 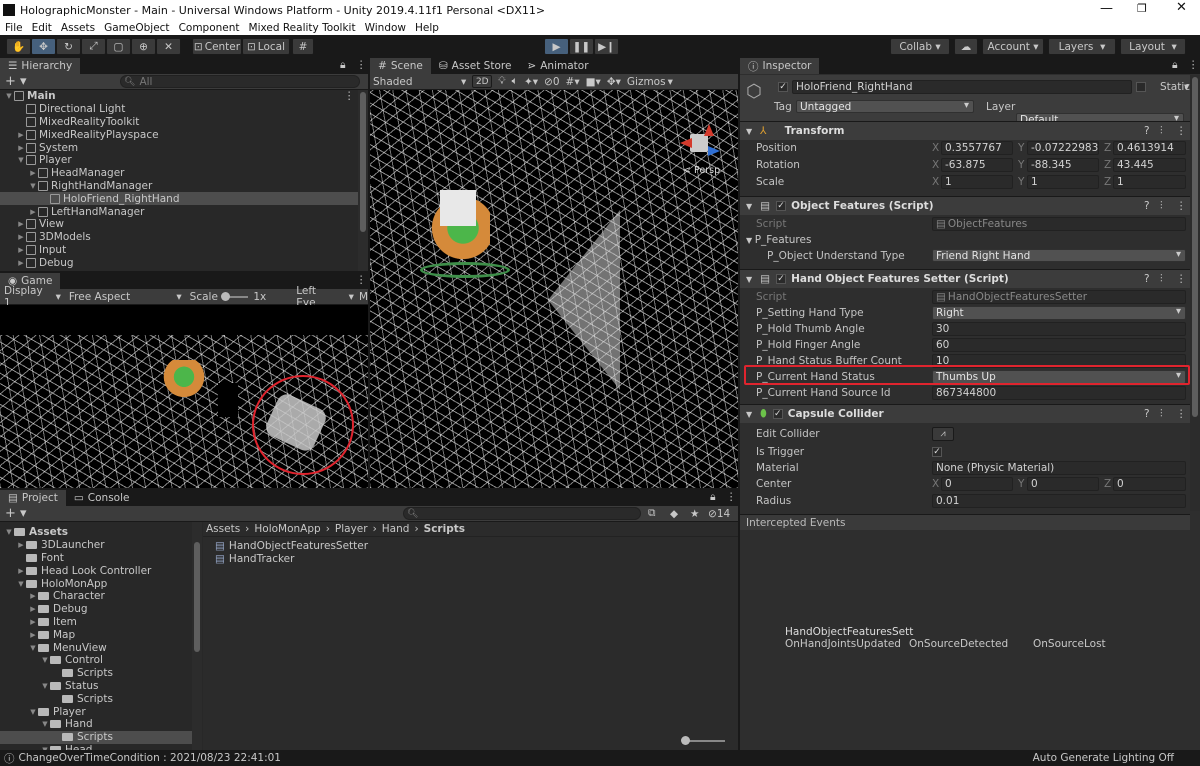 I want to click on menu-window: Window, so click(x=385, y=28).